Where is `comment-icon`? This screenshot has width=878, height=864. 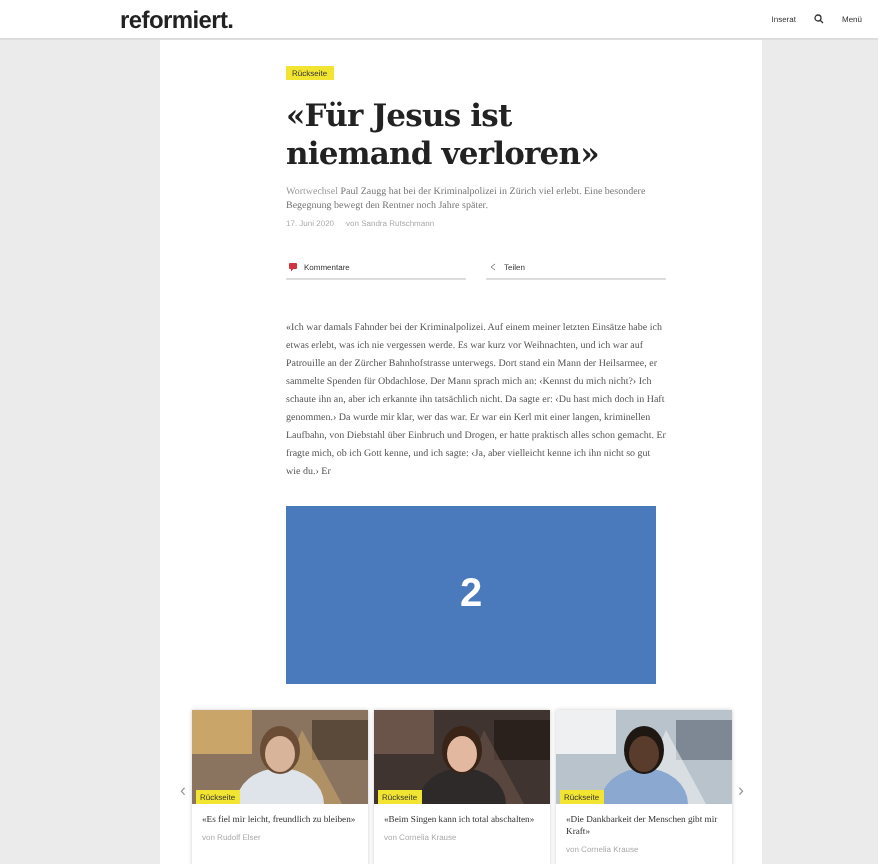 comment-icon is located at coordinates (293, 267).